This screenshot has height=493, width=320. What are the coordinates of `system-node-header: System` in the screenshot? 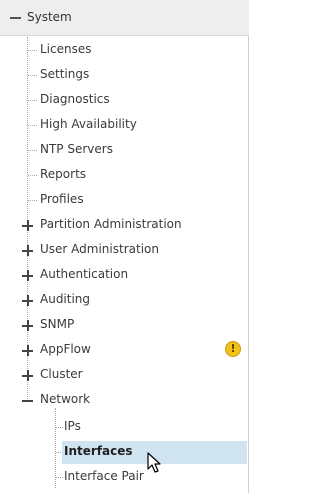 It's located at (124, 18).